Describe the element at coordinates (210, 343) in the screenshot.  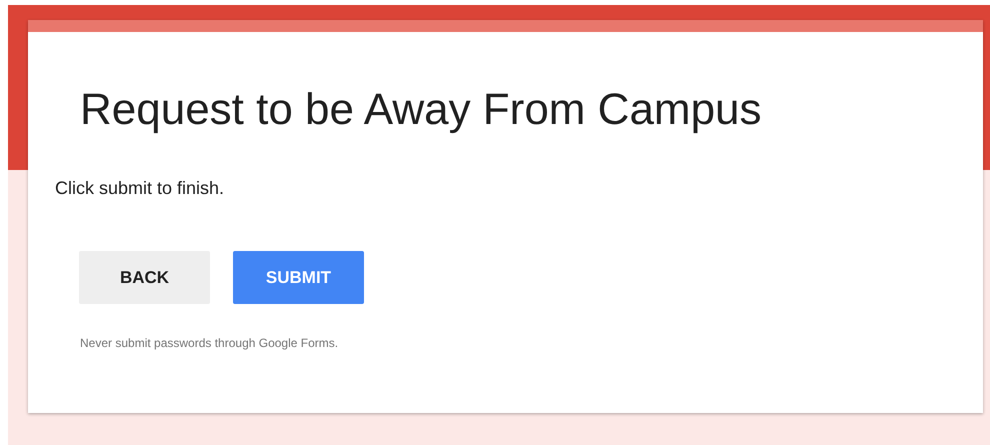
I see `footer-note: Never submit passwords through Google Forms.` at that location.